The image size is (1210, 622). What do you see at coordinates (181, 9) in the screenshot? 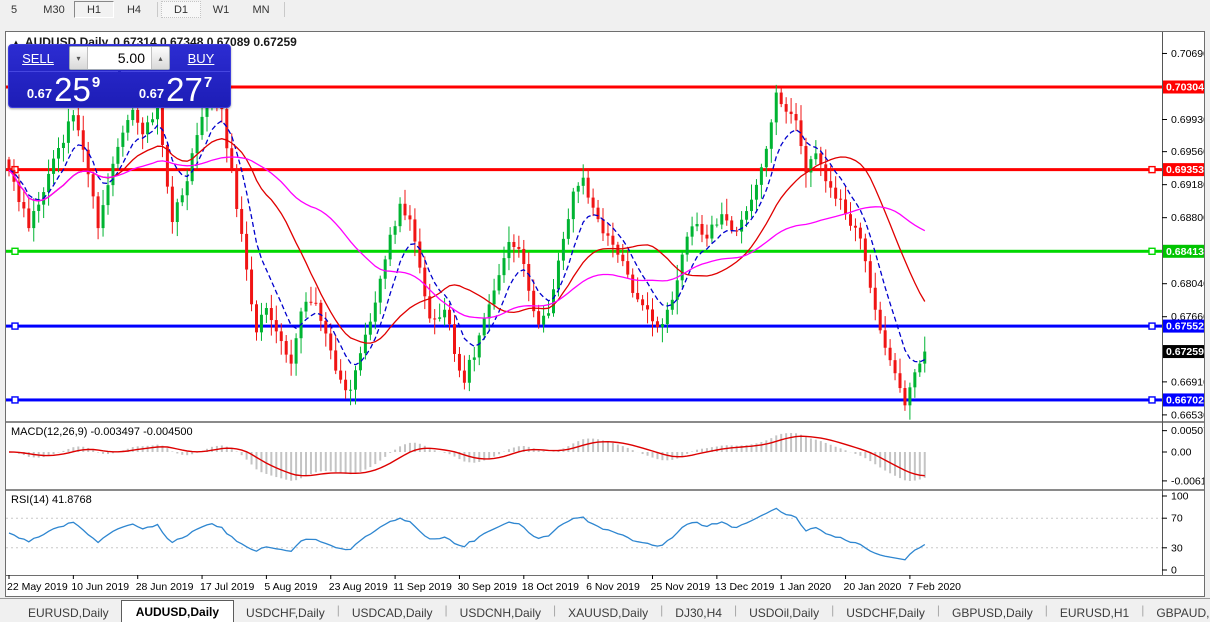
I see `period-button-d1: D1` at bounding box center [181, 9].